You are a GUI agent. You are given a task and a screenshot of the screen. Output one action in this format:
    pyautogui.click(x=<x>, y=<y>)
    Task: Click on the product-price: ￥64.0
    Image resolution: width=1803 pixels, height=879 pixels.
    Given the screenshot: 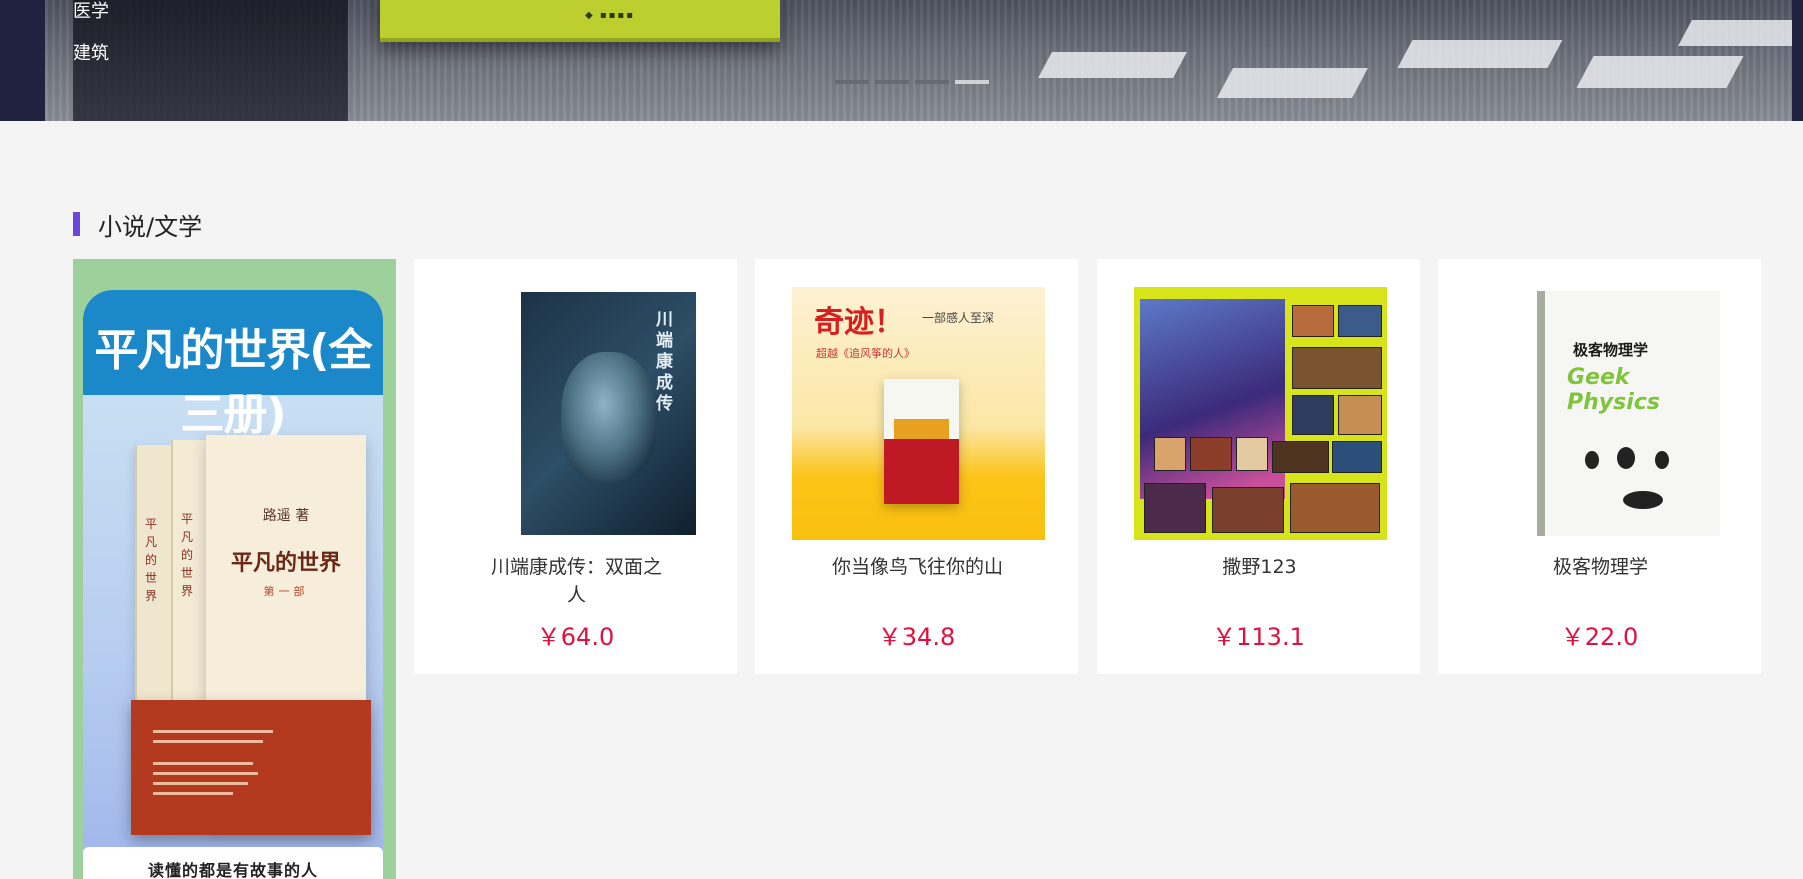 What is the action you would take?
    pyautogui.click(x=575, y=637)
    